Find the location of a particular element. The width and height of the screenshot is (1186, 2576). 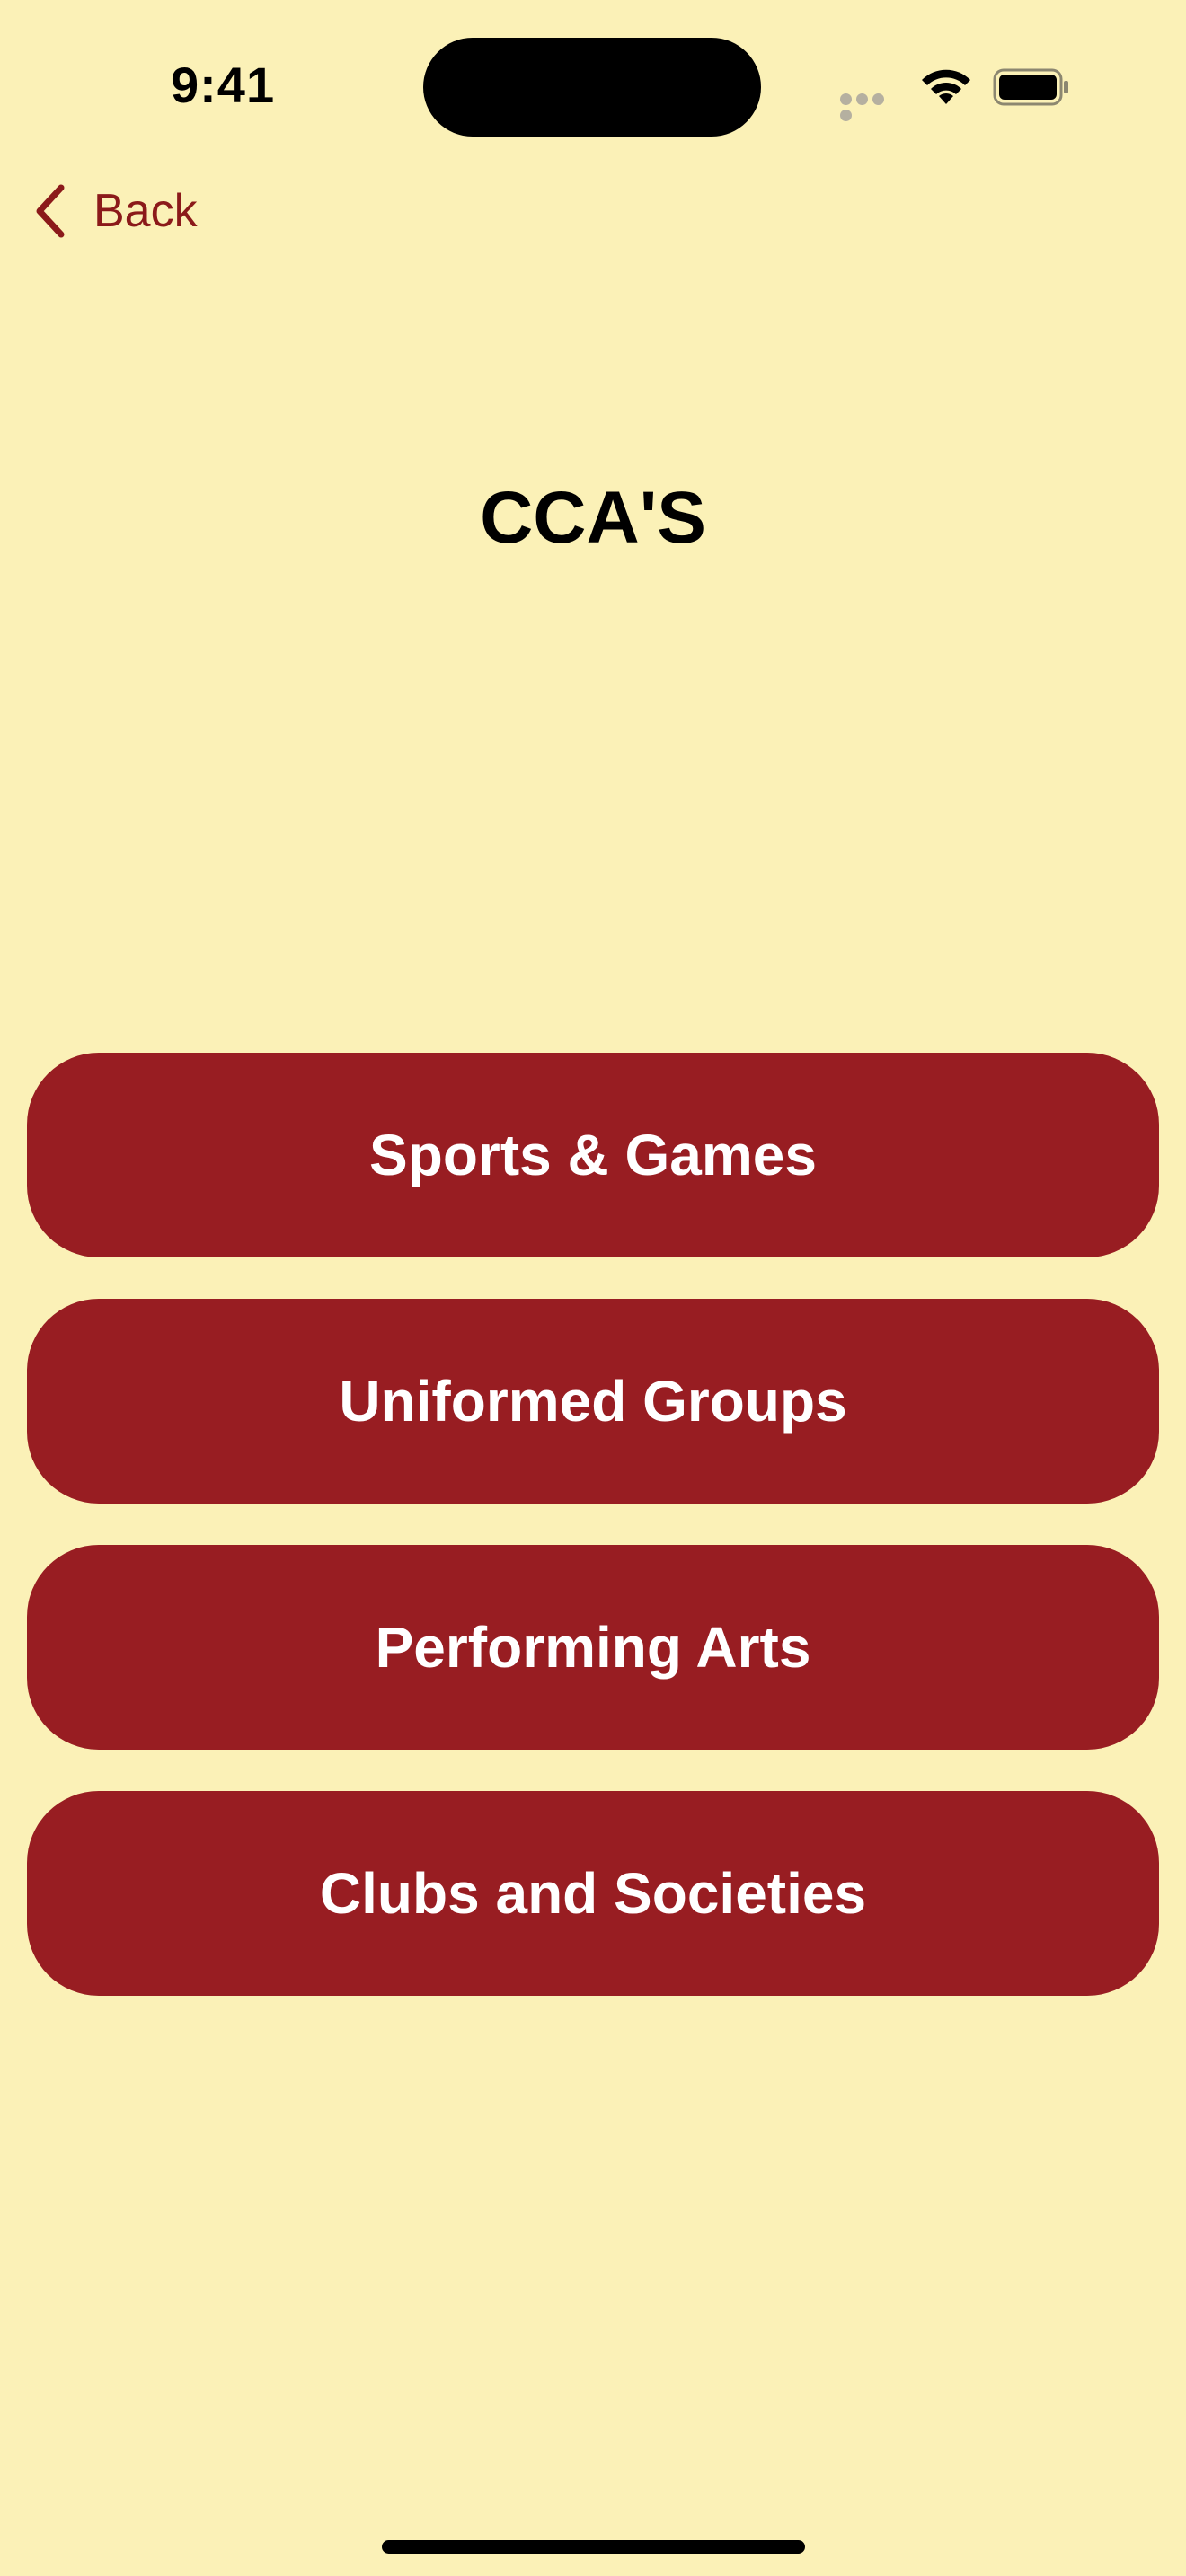

wifi-icon is located at coordinates (946, 86).